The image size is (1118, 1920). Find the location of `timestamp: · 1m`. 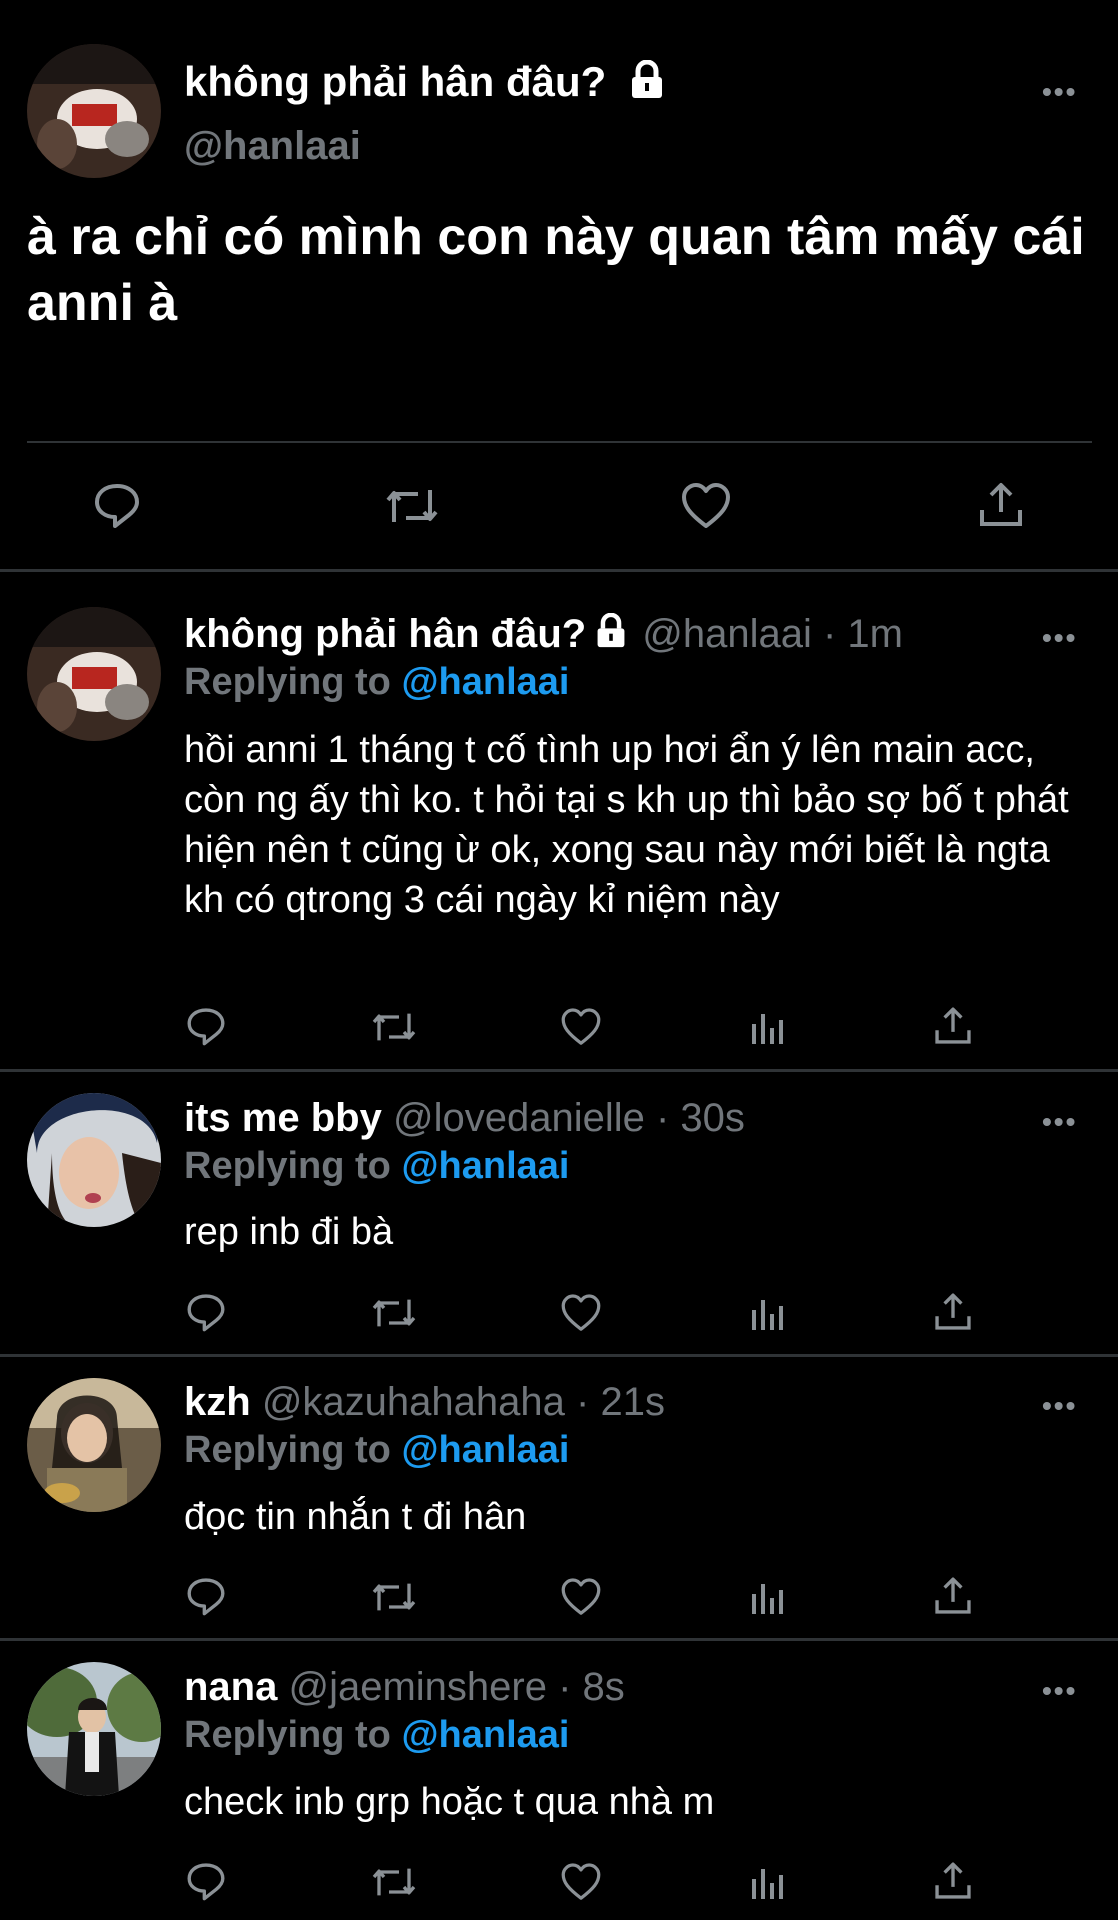

timestamp: · 1m is located at coordinates (863, 634).